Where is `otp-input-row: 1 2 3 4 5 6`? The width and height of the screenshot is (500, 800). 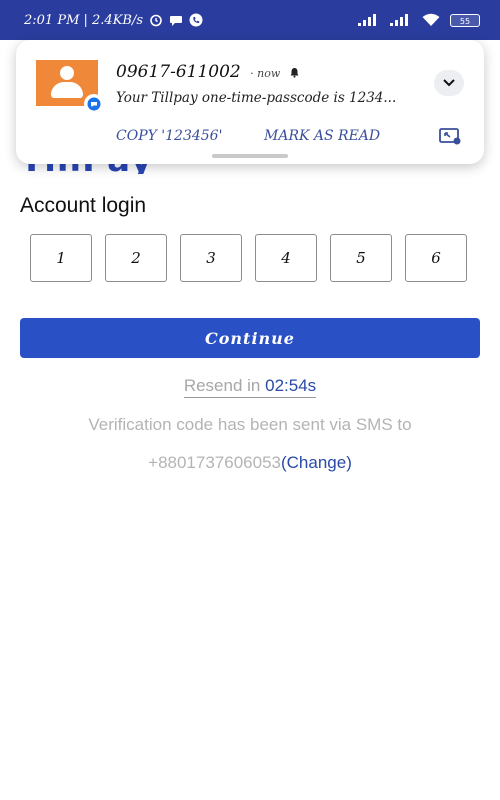
otp-input-row: 1 2 3 4 5 6 is located at coordinates (250, 259).